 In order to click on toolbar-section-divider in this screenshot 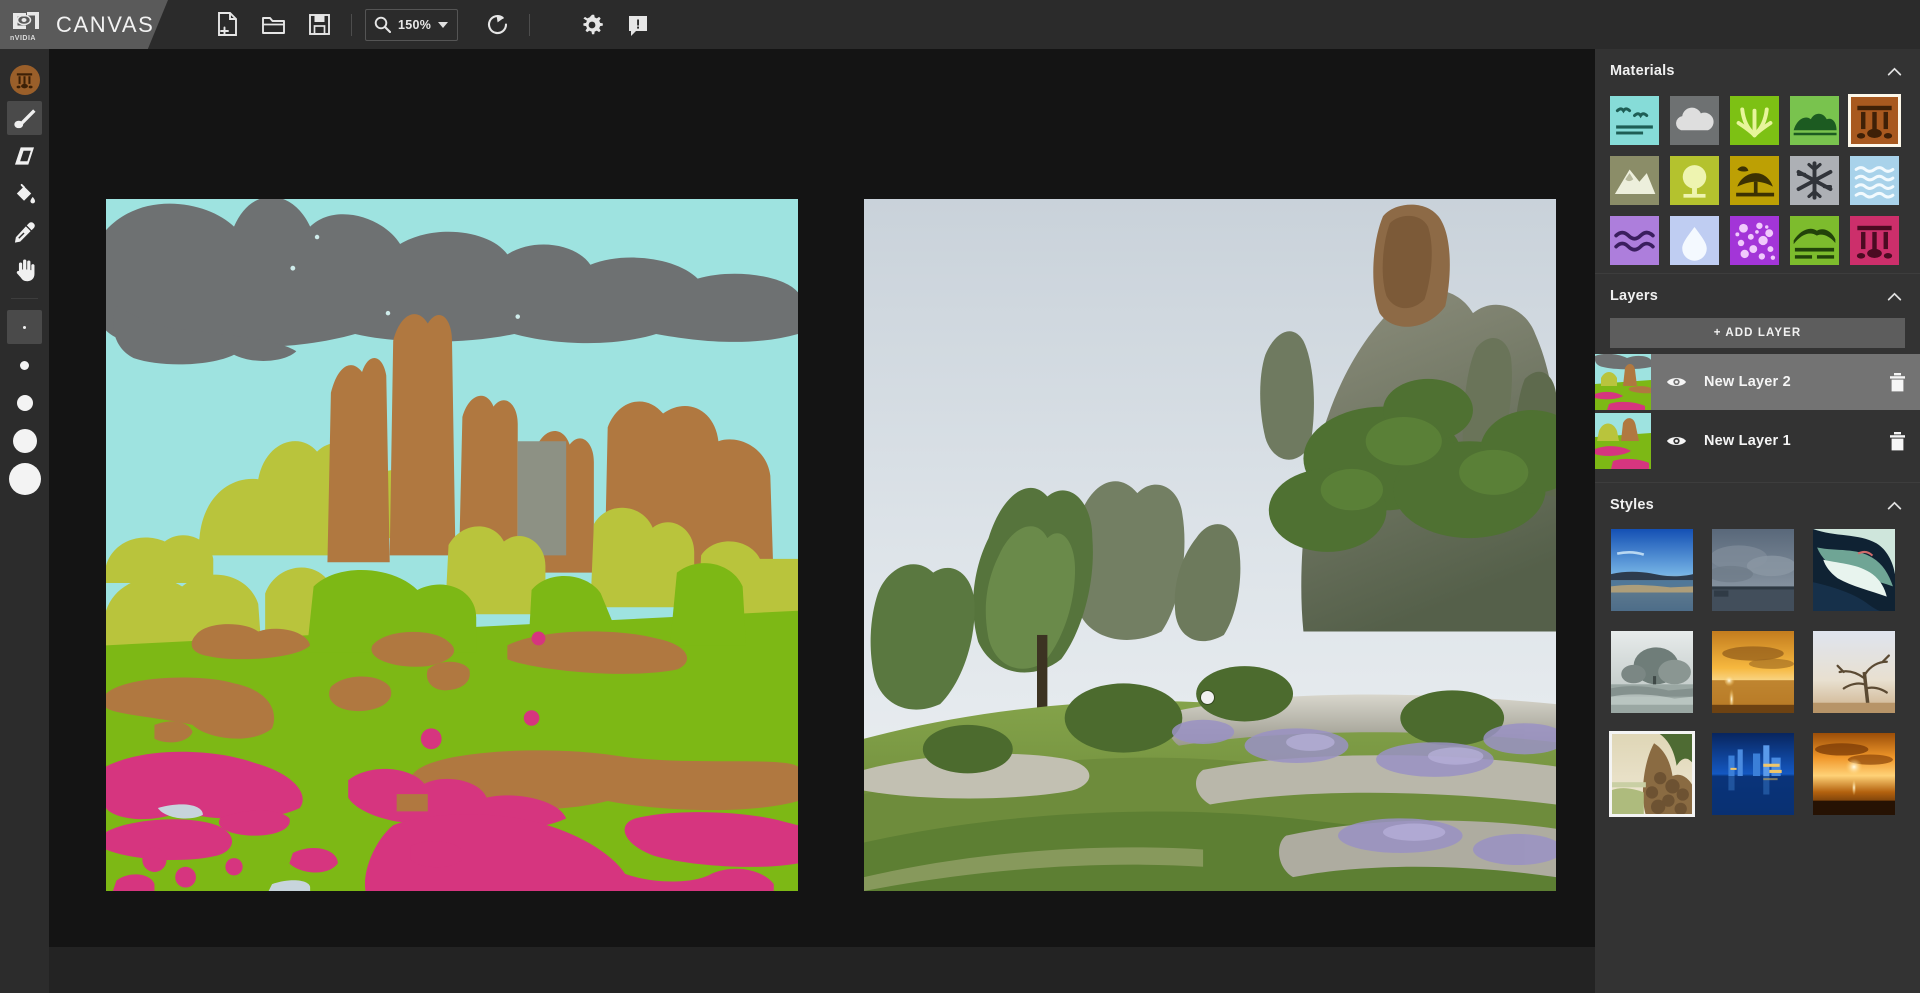, I will do `click(24, 298)`.